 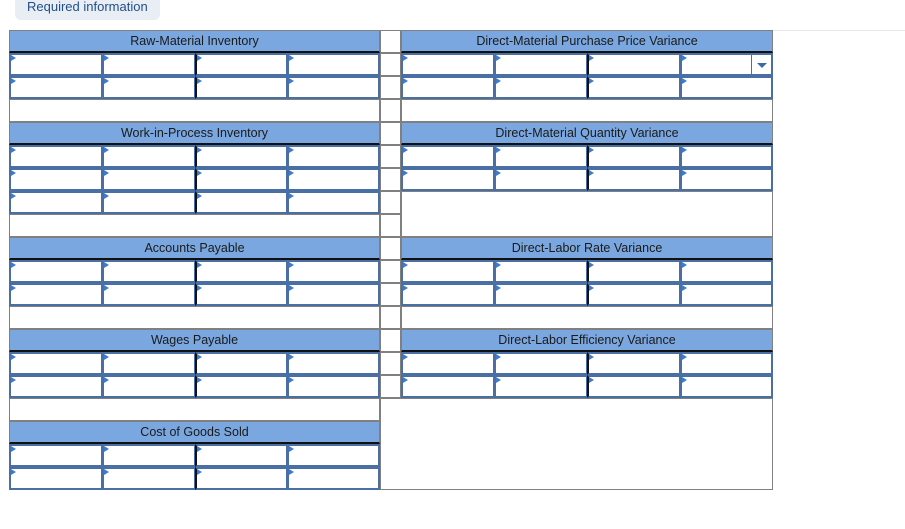 What do you see at coordinates (761, 64) in the screenshot?
I see `chevron-down-icon` at bounding box center [761, 64].